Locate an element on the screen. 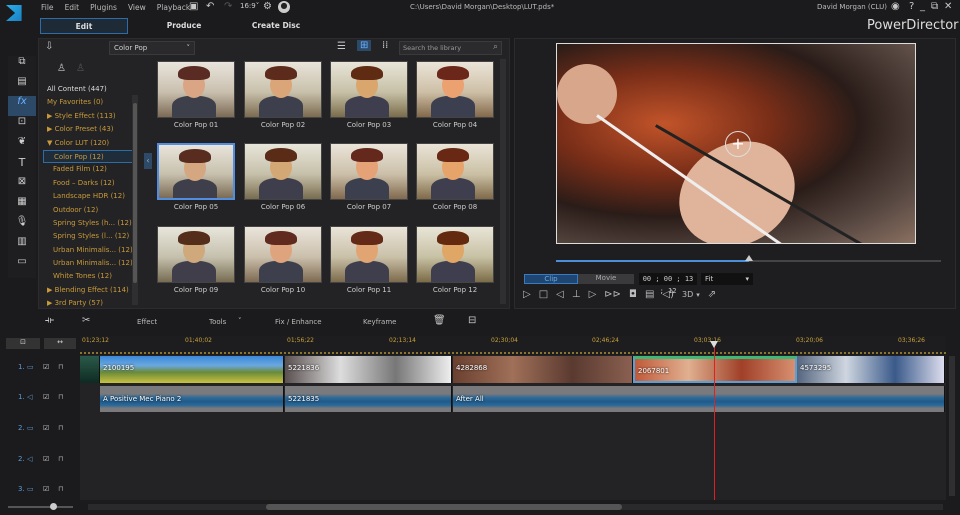 The image size is (960, 515). undo-icon: ↶ is located at coordinates (210, 6).